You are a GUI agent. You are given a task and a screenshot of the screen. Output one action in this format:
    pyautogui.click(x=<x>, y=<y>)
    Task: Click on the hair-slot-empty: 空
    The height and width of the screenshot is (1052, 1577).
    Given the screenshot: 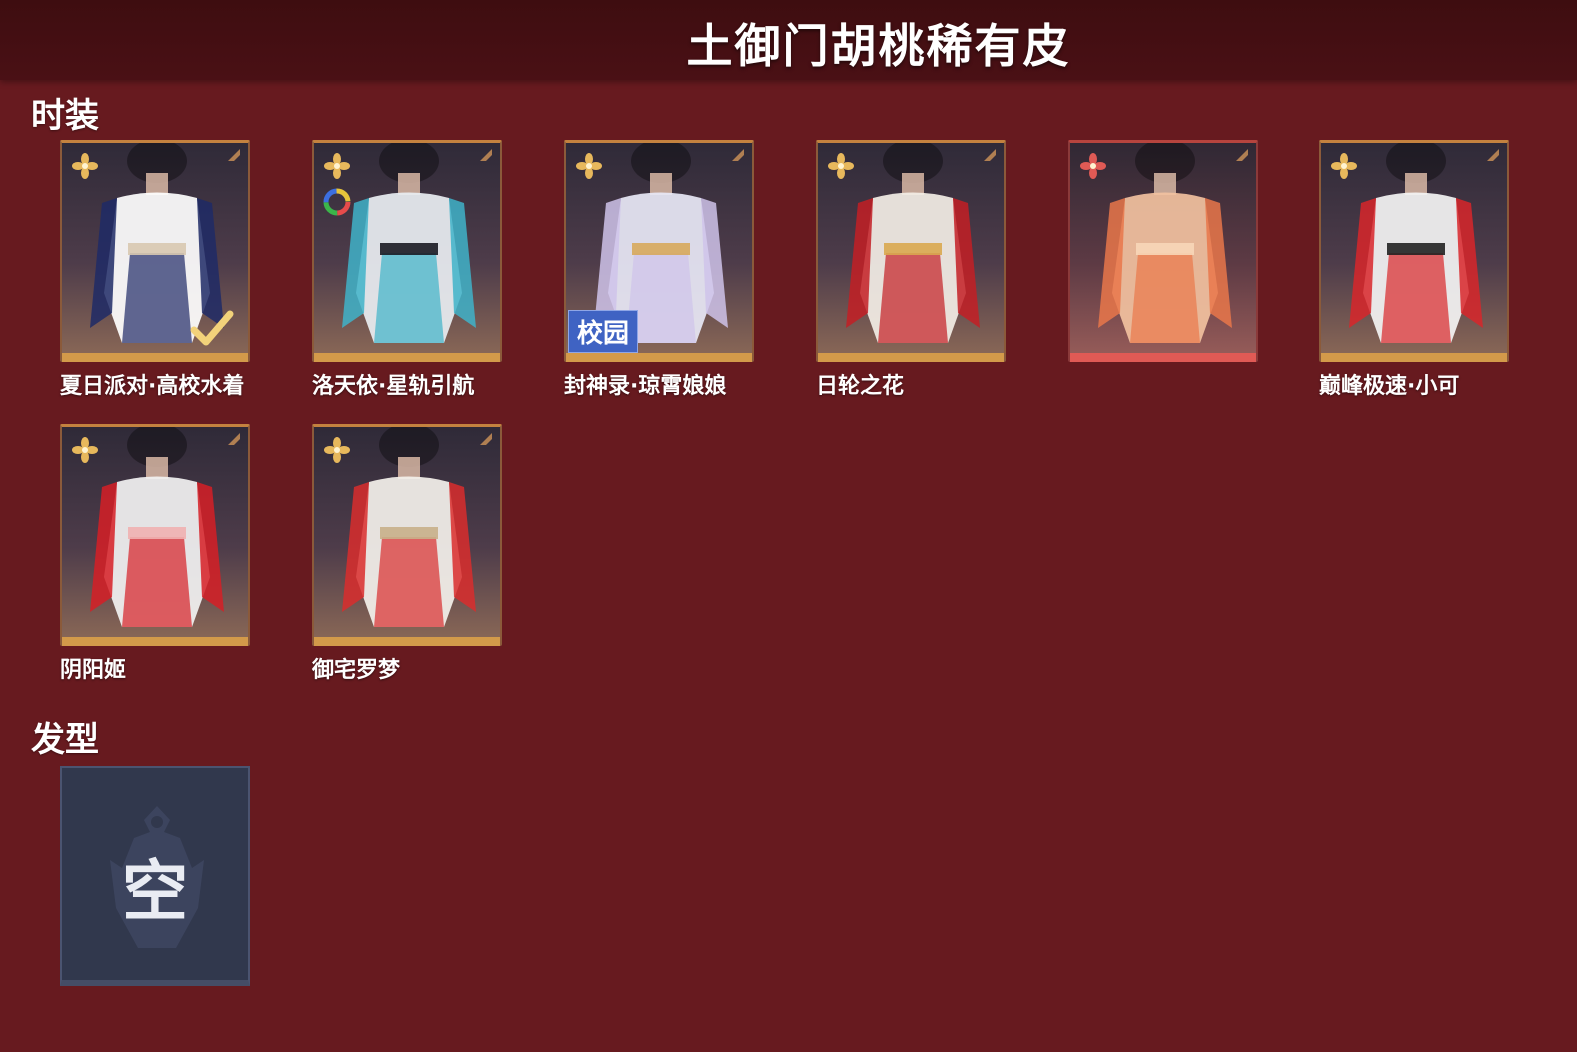 What is the action you would take?
    pyautogui.click(x=155, y=876)
    